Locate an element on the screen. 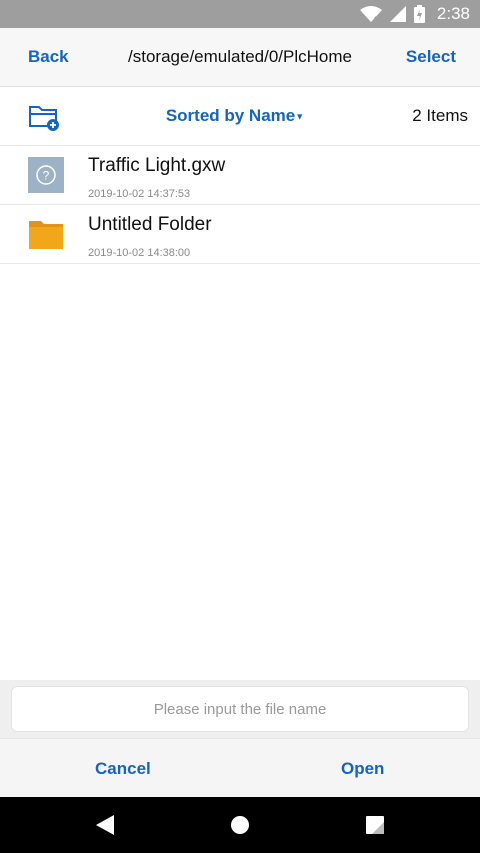 The height and width of the screenshot is (853, 480). sort-dropdown: Sorted by Name▼ is located at coordinates (235, 116).